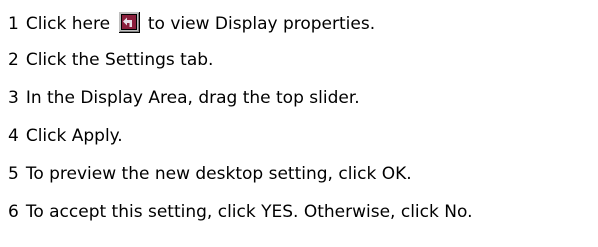 The width and height of the screenshot is (598, 247). What do you see at coordinates (261, 24) in the screenshot?
I see `step-text-after-link: to view Display properties.` at bounding box center [261, 24].